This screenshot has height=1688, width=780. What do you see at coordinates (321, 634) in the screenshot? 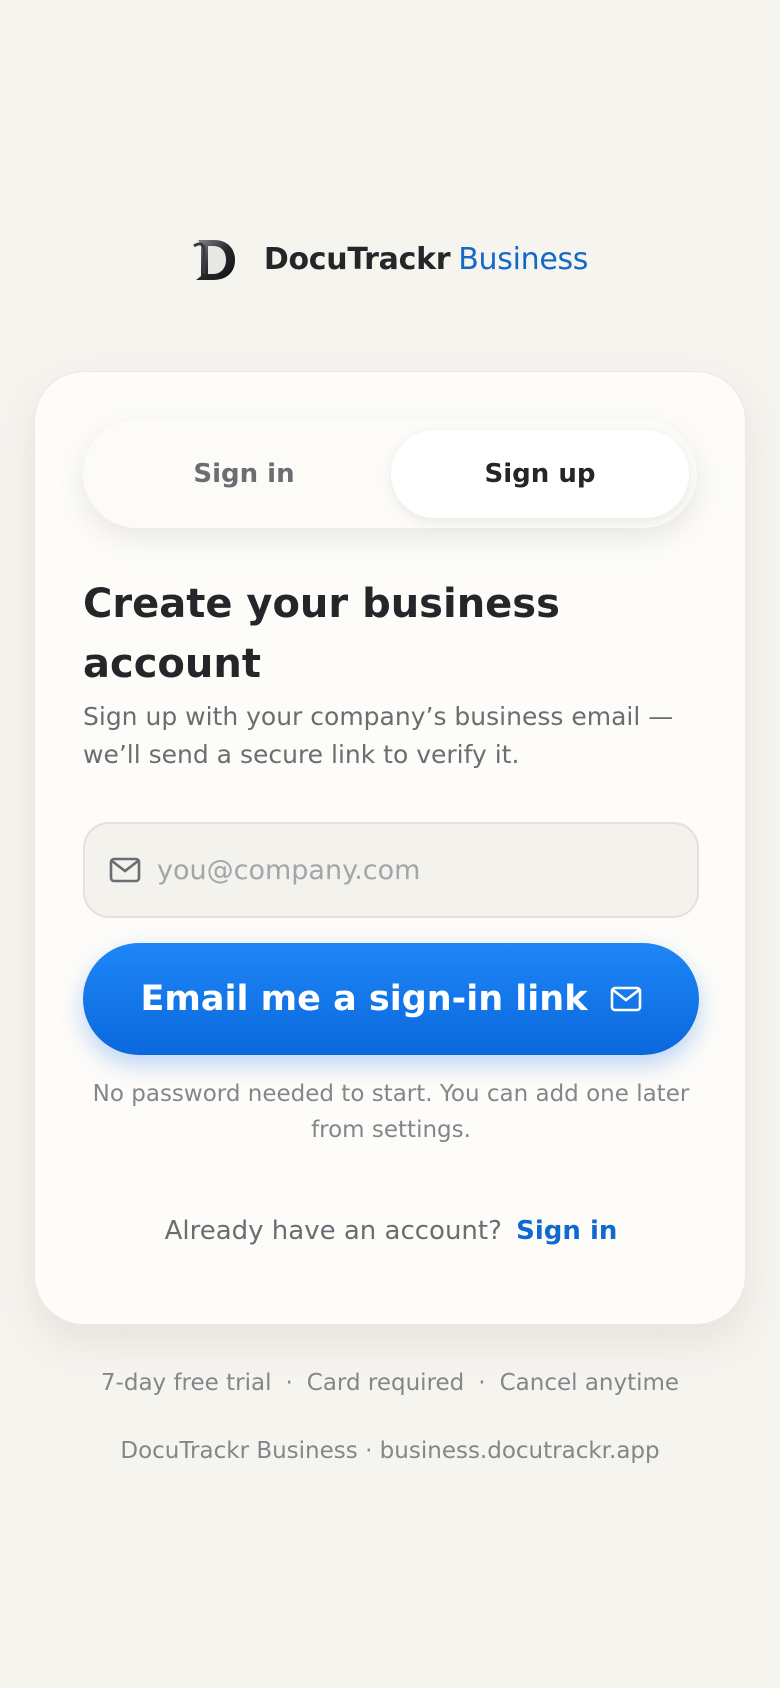
I see `page-title: Create your business account` at bounding box center [321, 634].